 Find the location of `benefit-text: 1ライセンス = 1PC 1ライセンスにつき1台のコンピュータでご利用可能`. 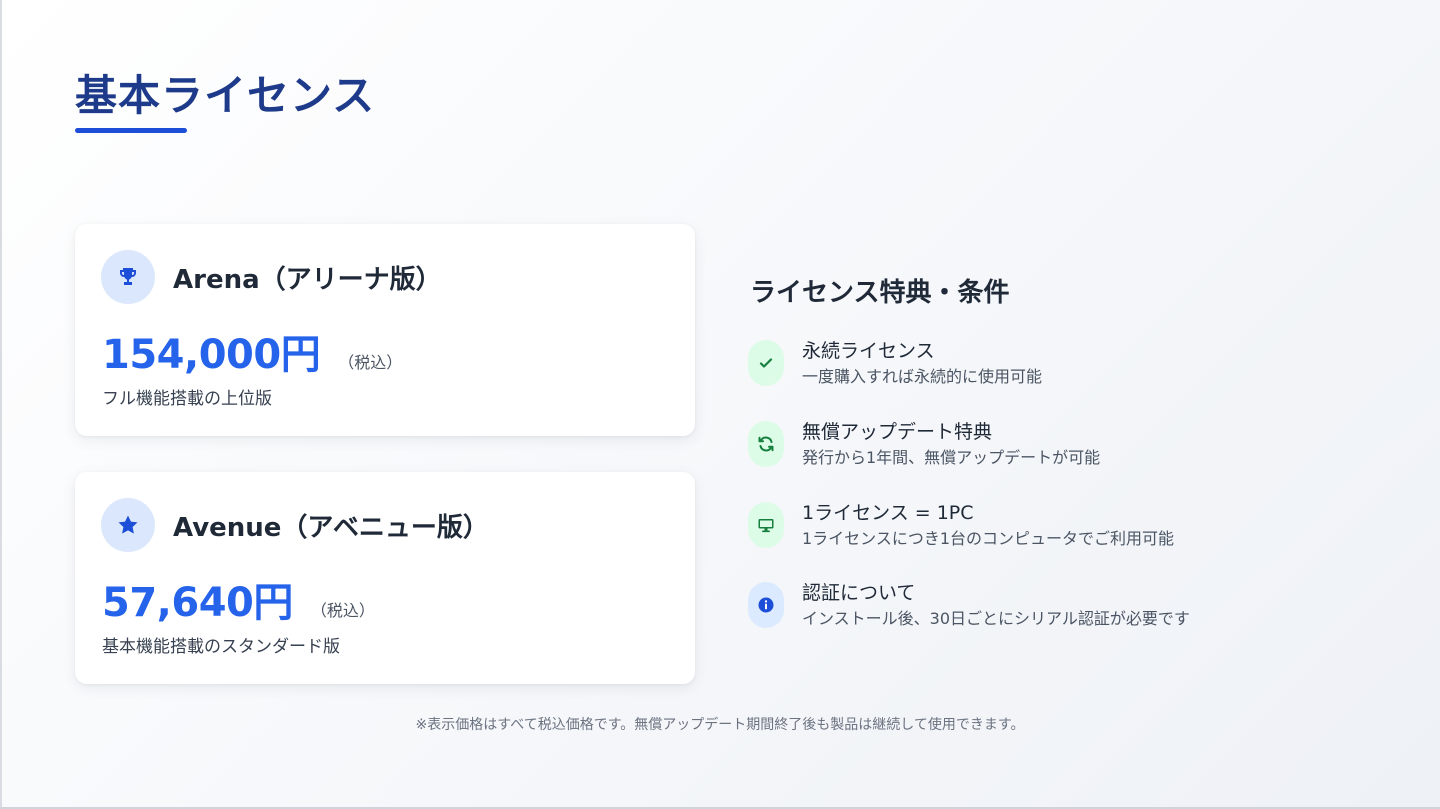

benefit-text: 1ライセンス = 1PC 1ライセンスにつき1台のコンピュータでご利用可能 is located at coordinates (988, 526).